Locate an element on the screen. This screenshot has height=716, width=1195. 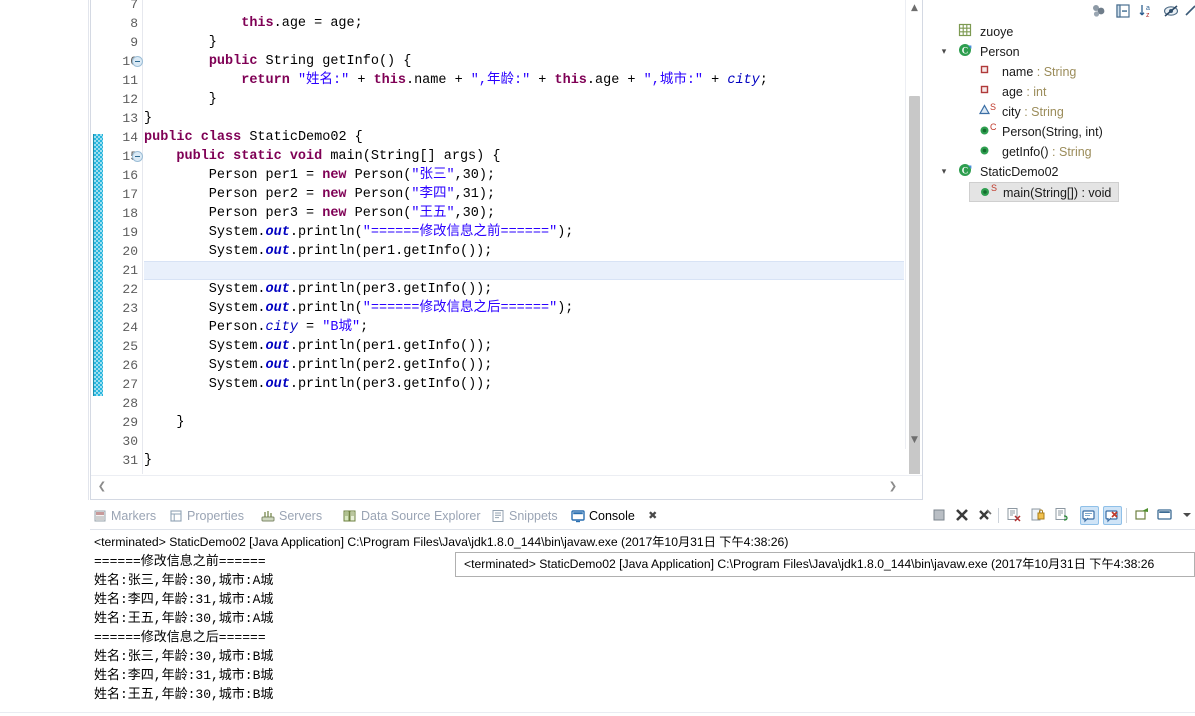
code-token: Person per3 = is located at coordinates (233, 213).